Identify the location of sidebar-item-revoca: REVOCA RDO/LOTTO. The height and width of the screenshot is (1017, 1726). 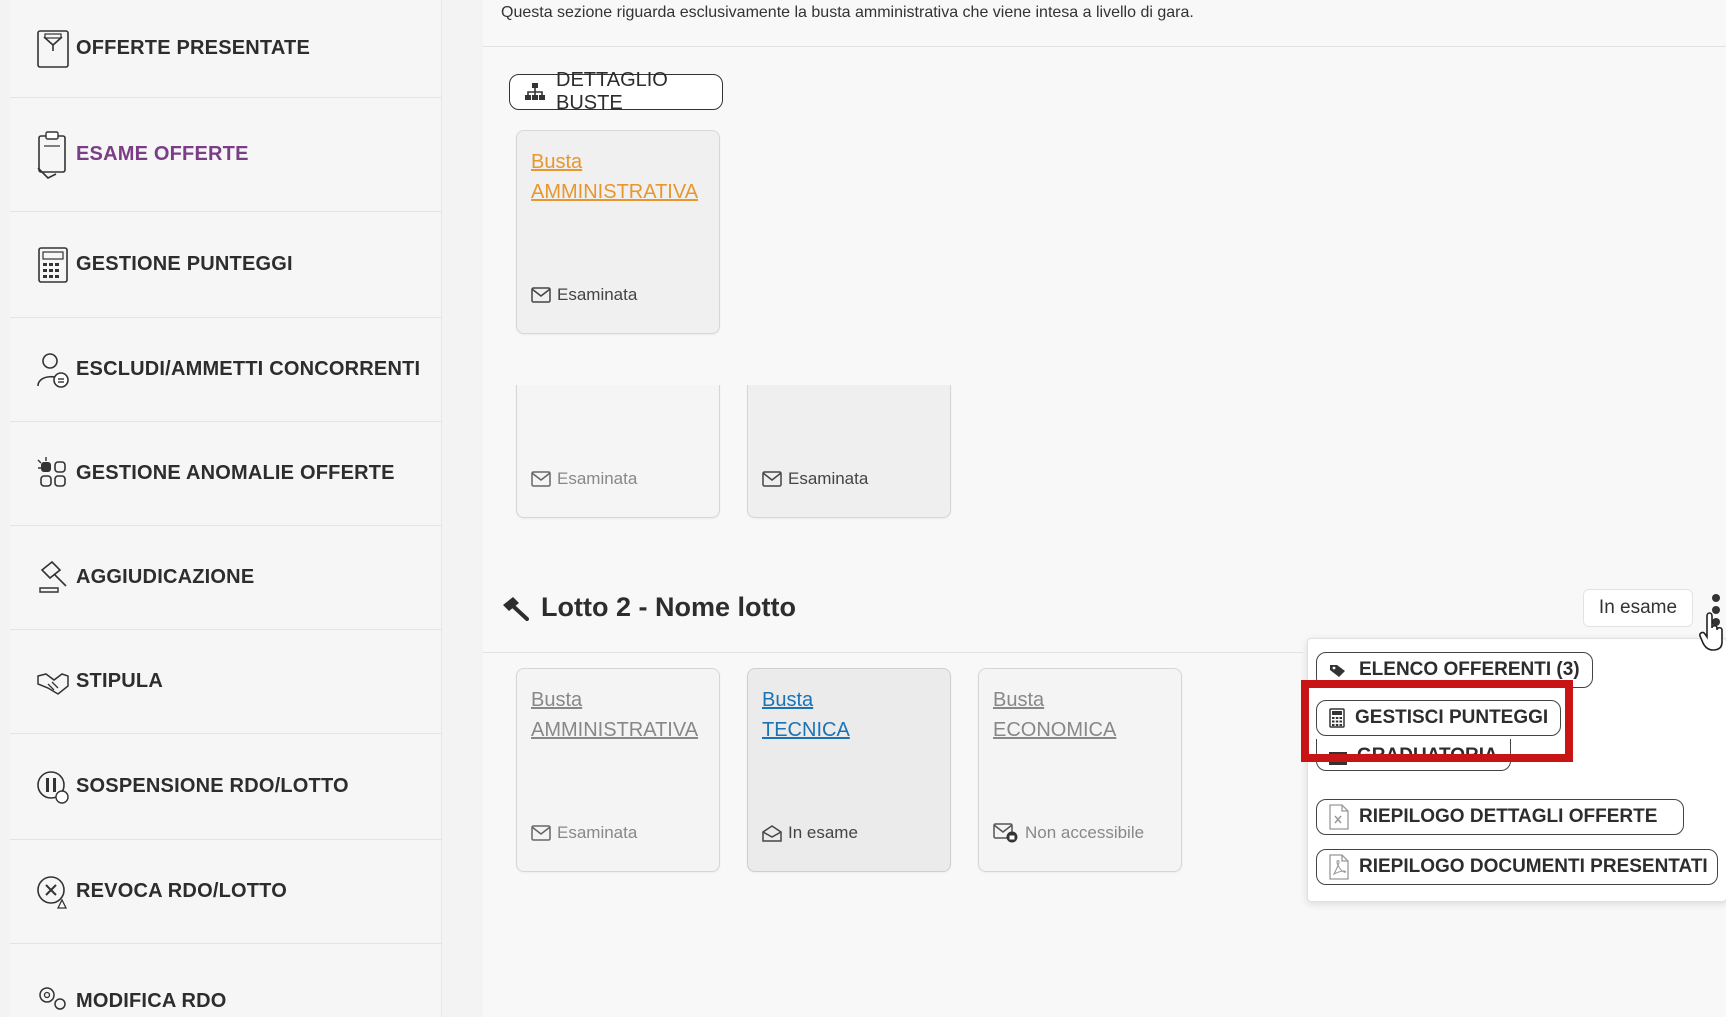
(226, 892).